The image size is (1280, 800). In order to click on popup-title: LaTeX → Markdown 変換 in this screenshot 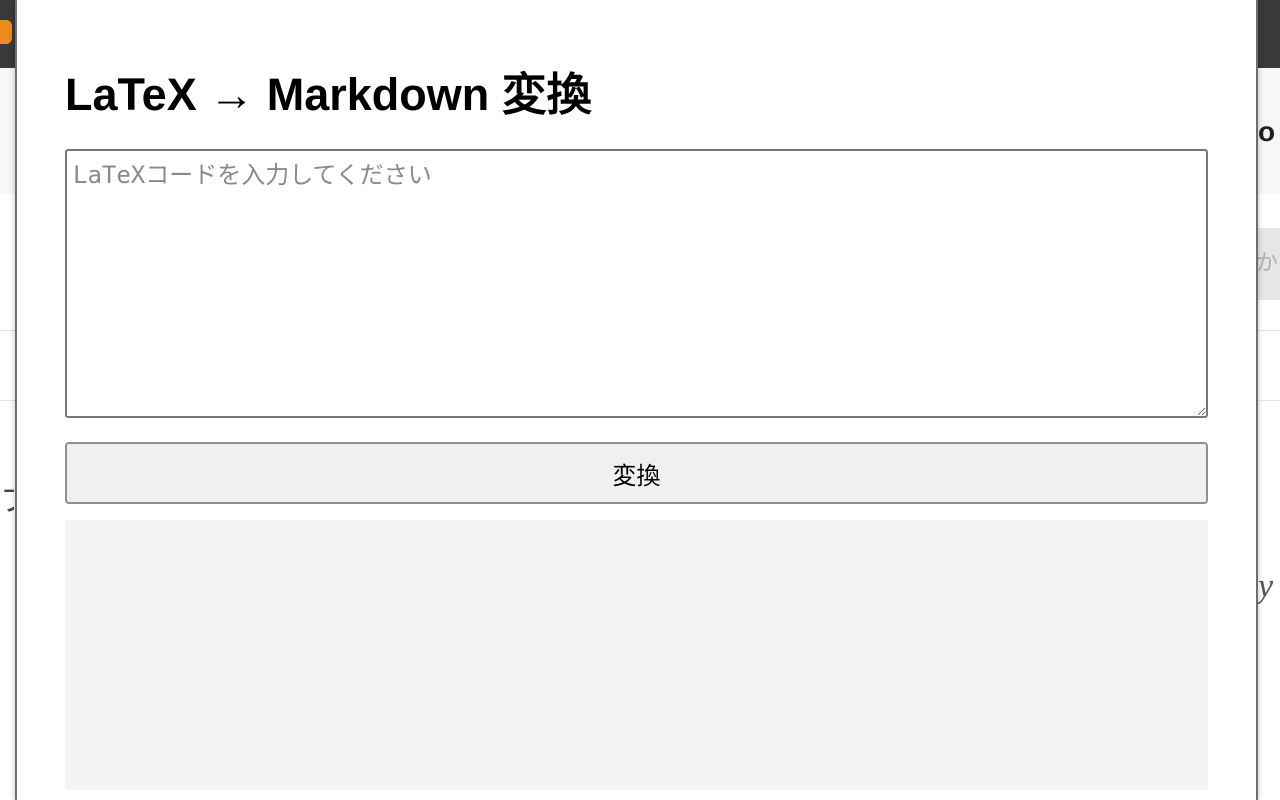, I will do `click(328, 94)`.